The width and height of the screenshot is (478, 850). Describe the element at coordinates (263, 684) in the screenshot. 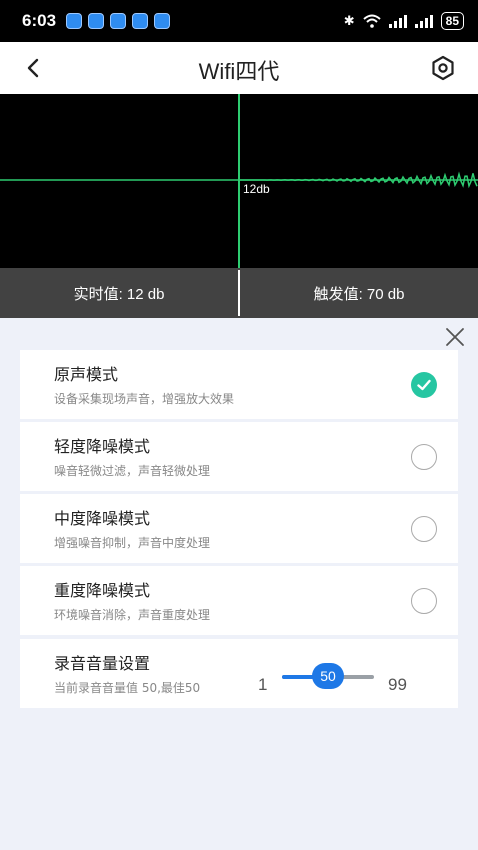

I see `volume-min-label: 1` at that location.